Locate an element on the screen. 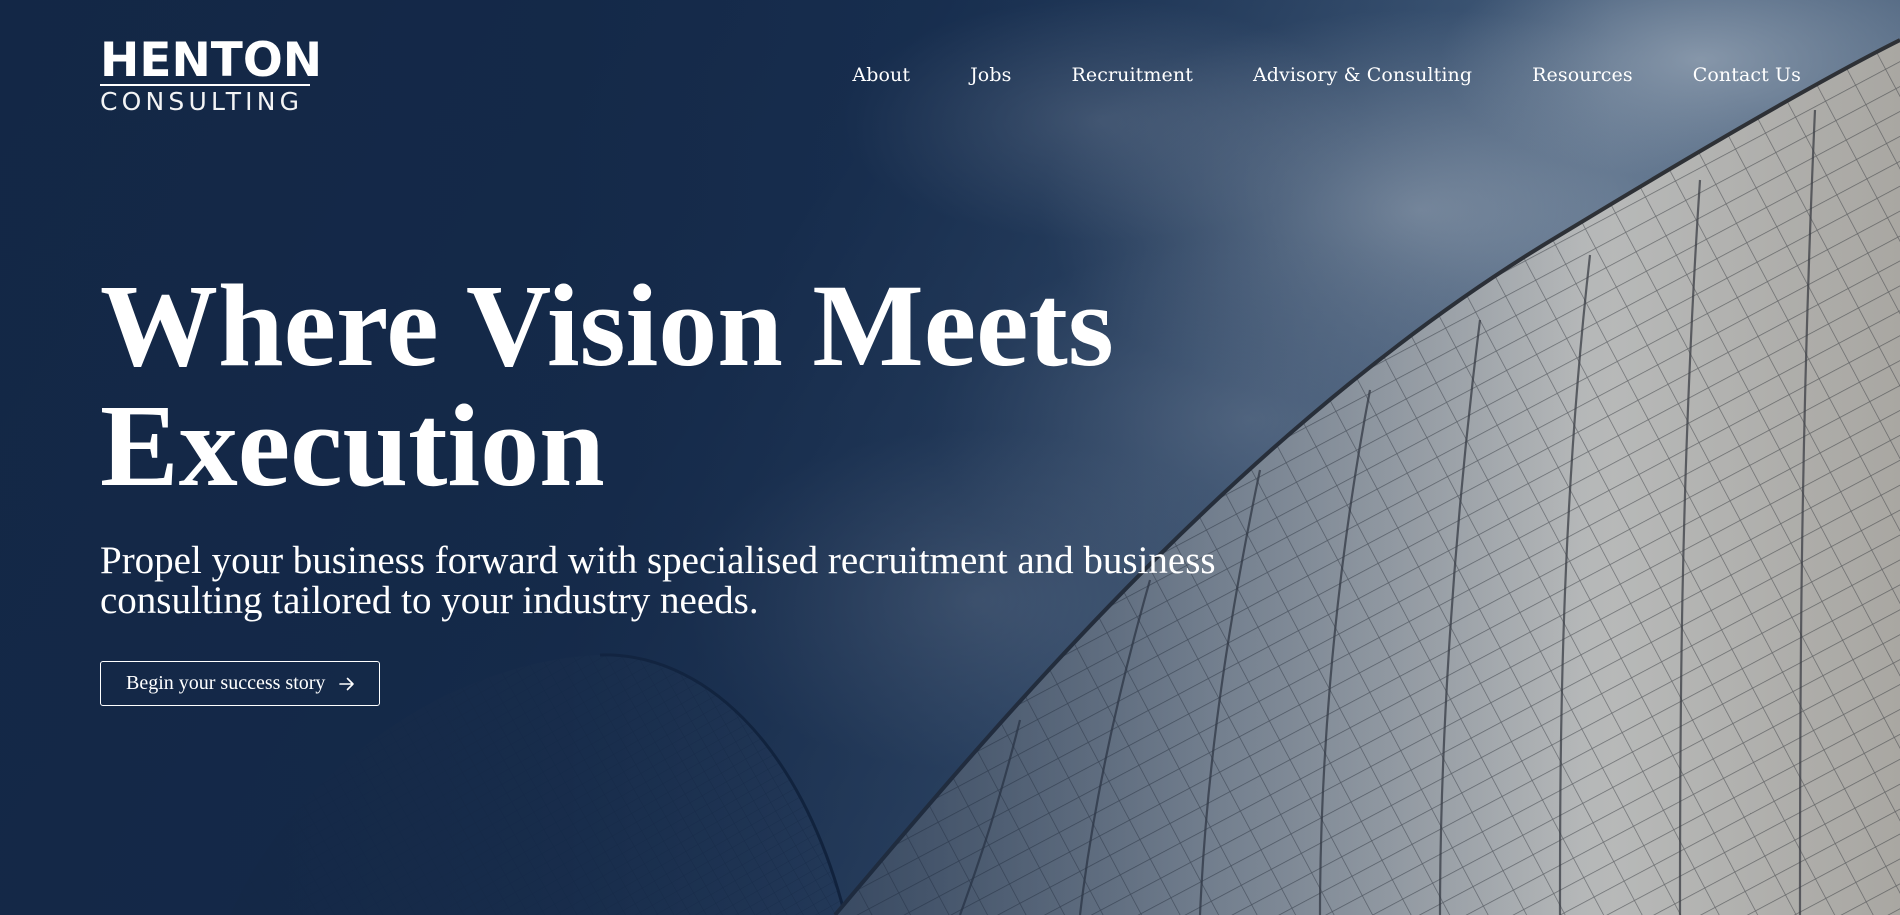  arrow-right-icon is located at coordinates (347, 683).